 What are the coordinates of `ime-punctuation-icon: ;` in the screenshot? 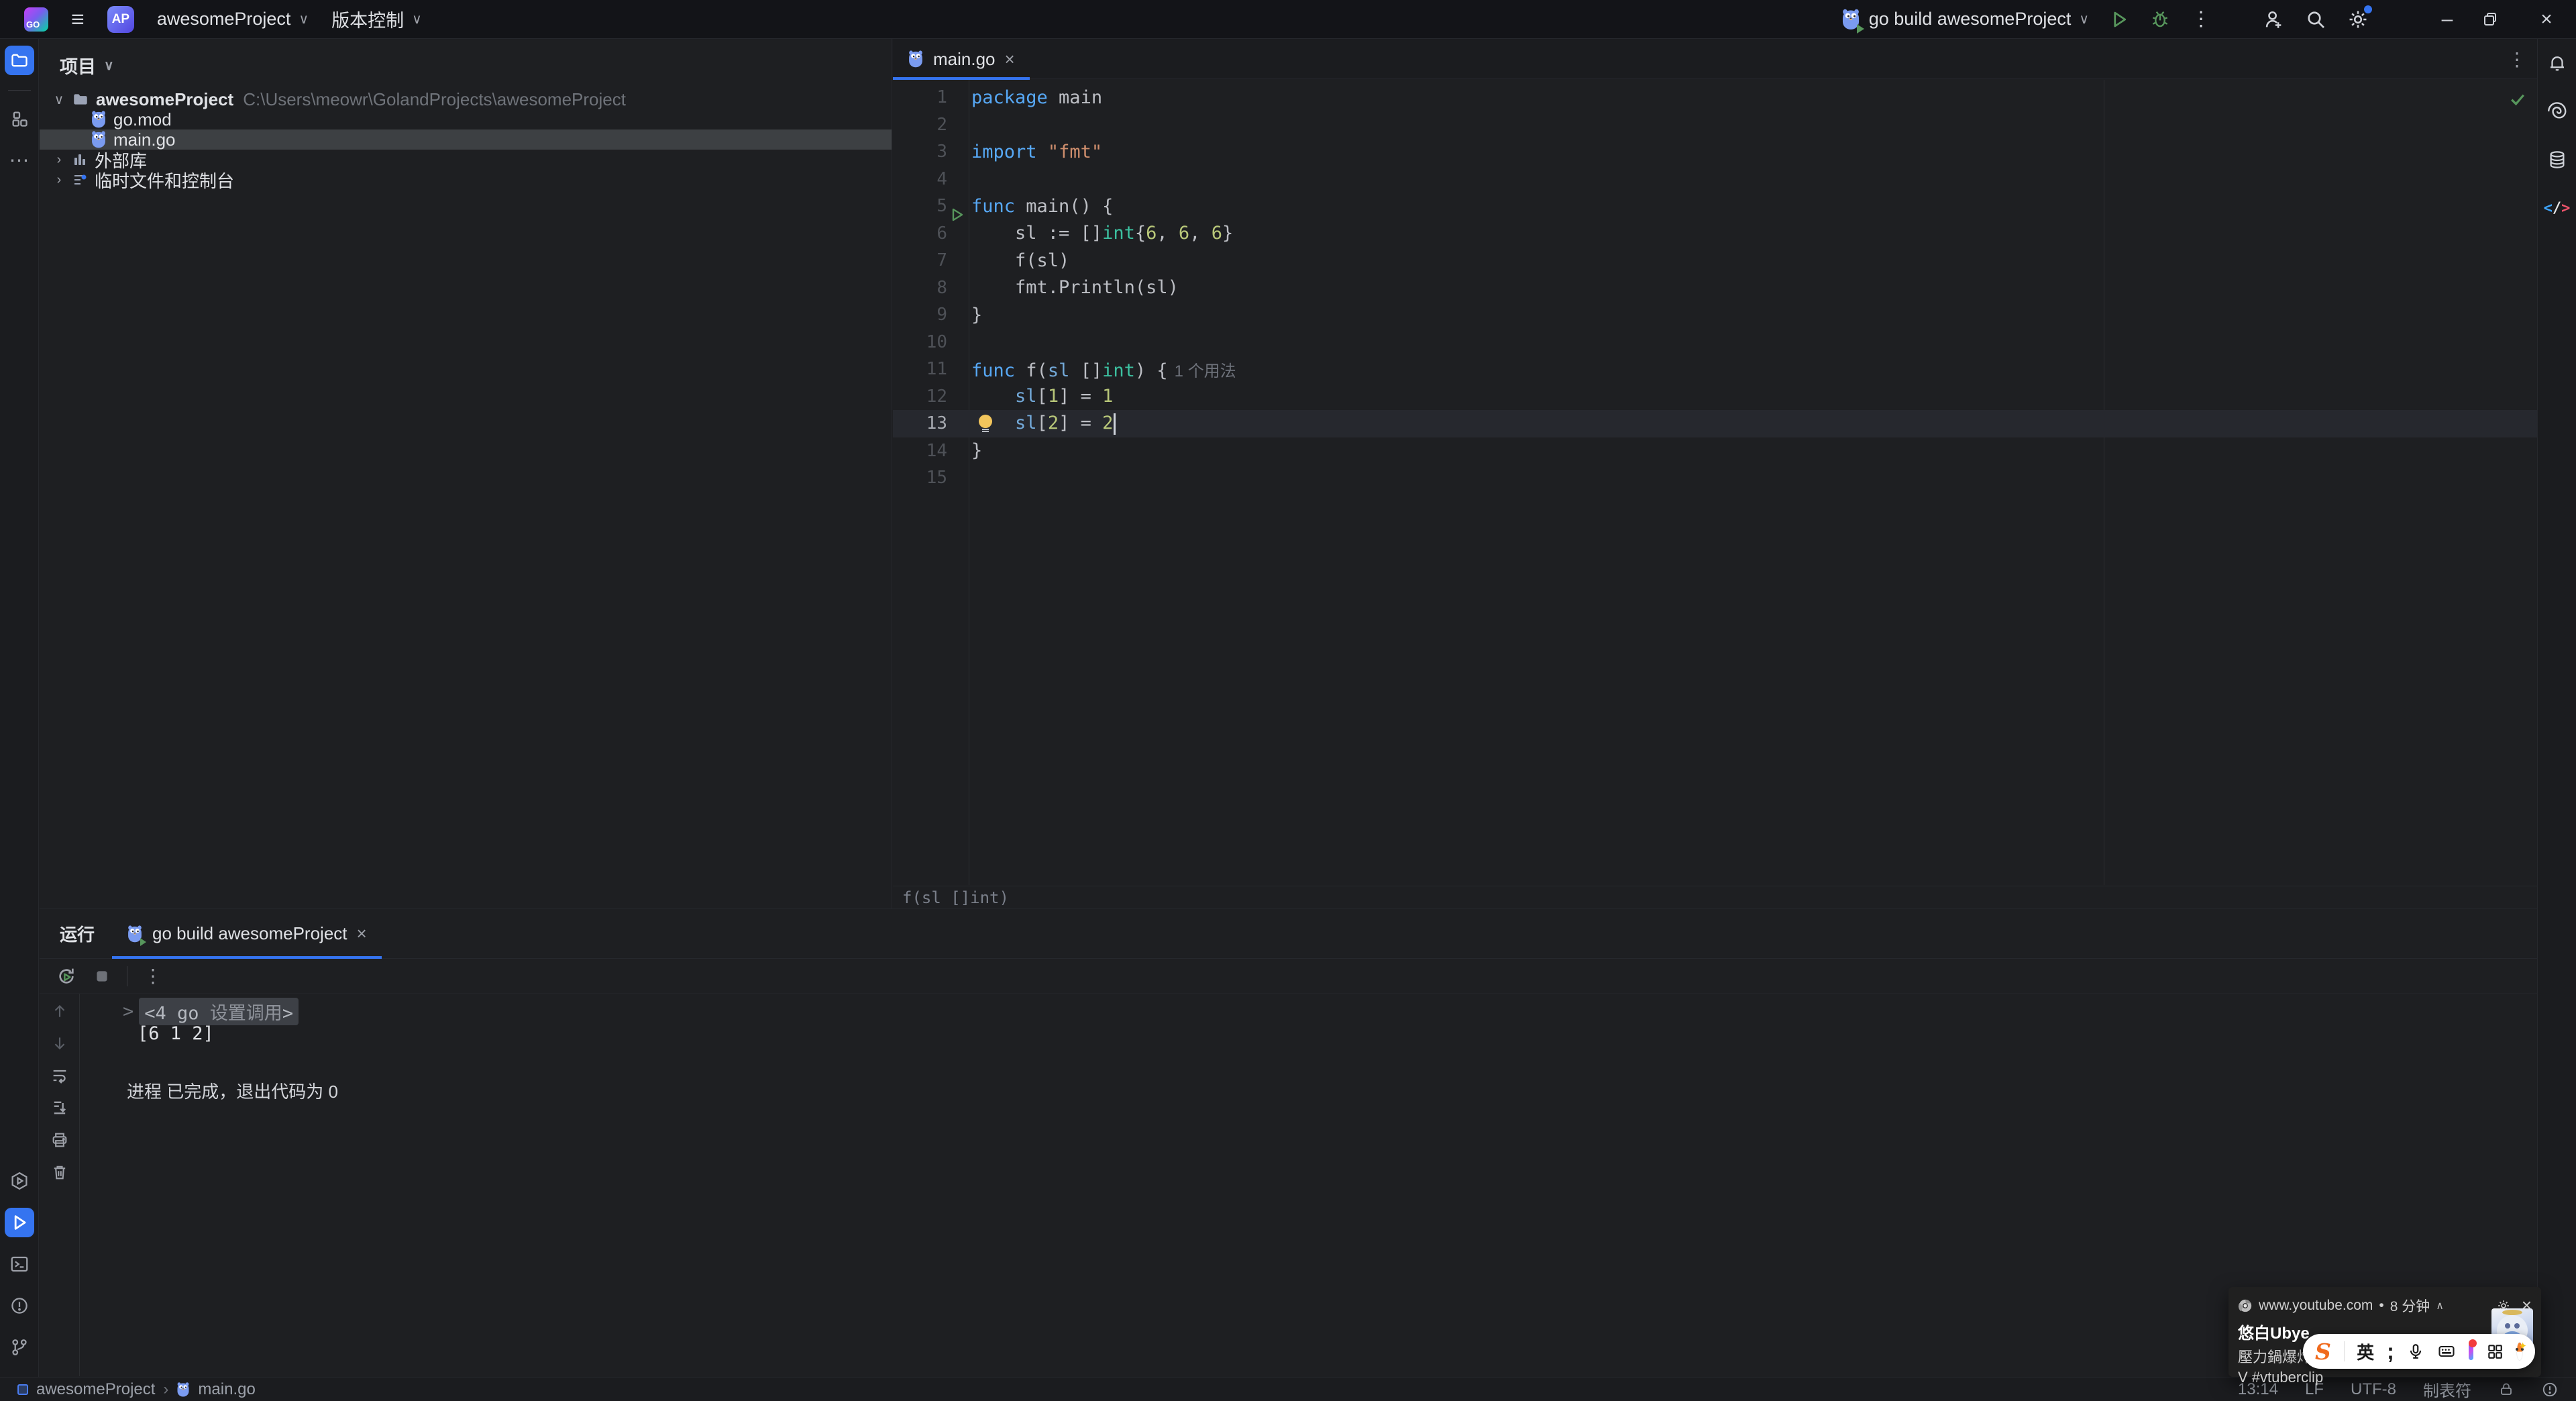 It's located at (2390, 1351).